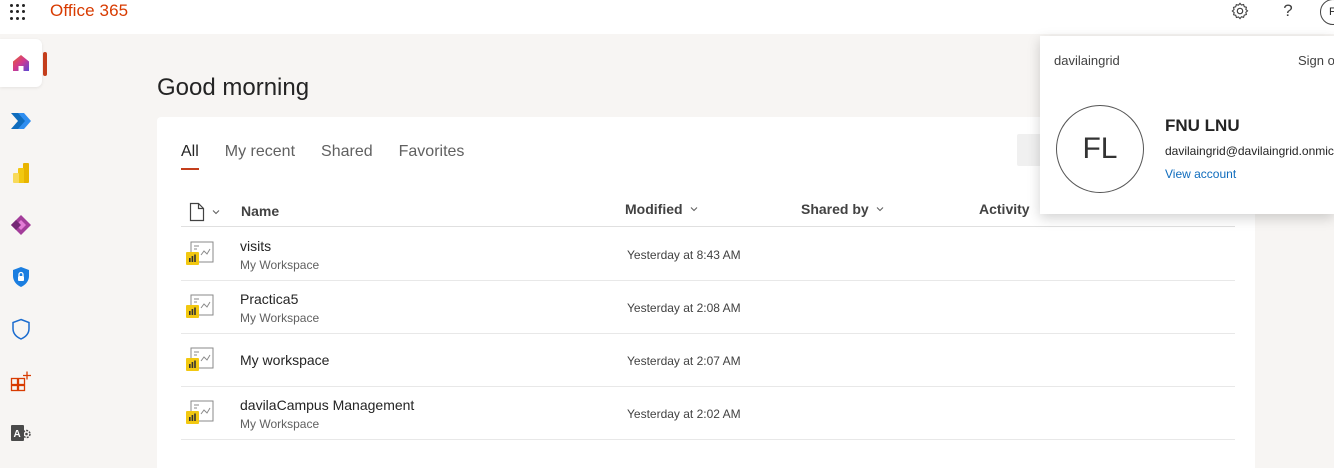  What do you see at coordinates (654, 209) in the screenshot?
I see `modified-column-label: Modified` at bounding box center [654, 209].